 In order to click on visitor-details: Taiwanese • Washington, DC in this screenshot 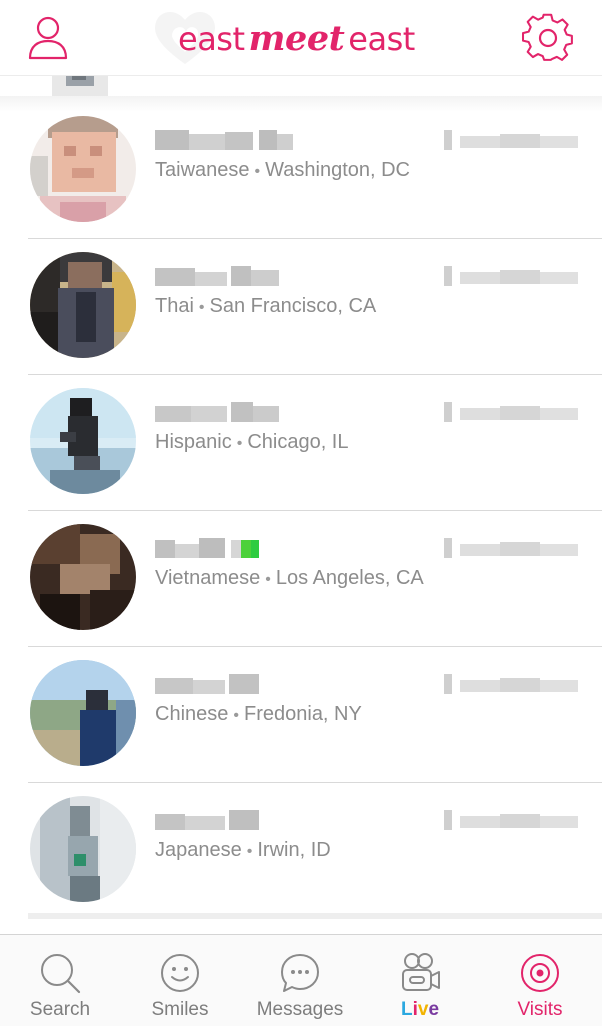, I will do `click(282, 170)`.